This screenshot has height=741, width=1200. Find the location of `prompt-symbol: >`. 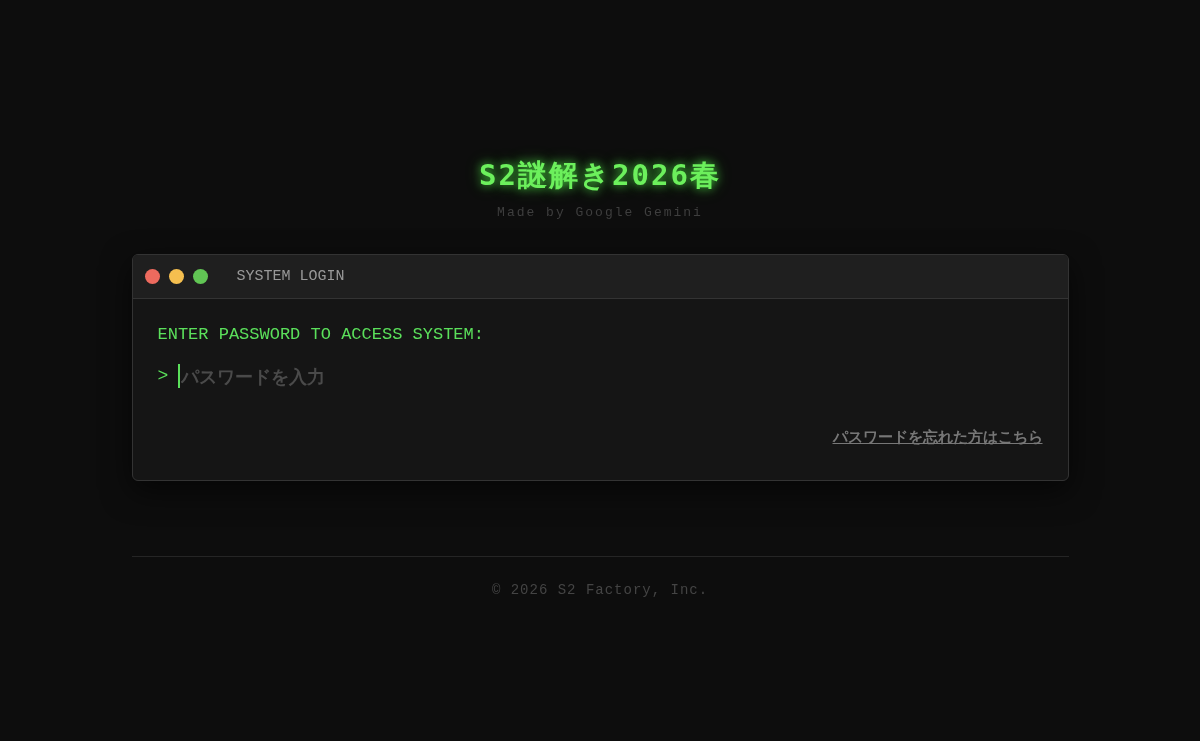

prompt-symbol: > is located at coordinates (163, 376).